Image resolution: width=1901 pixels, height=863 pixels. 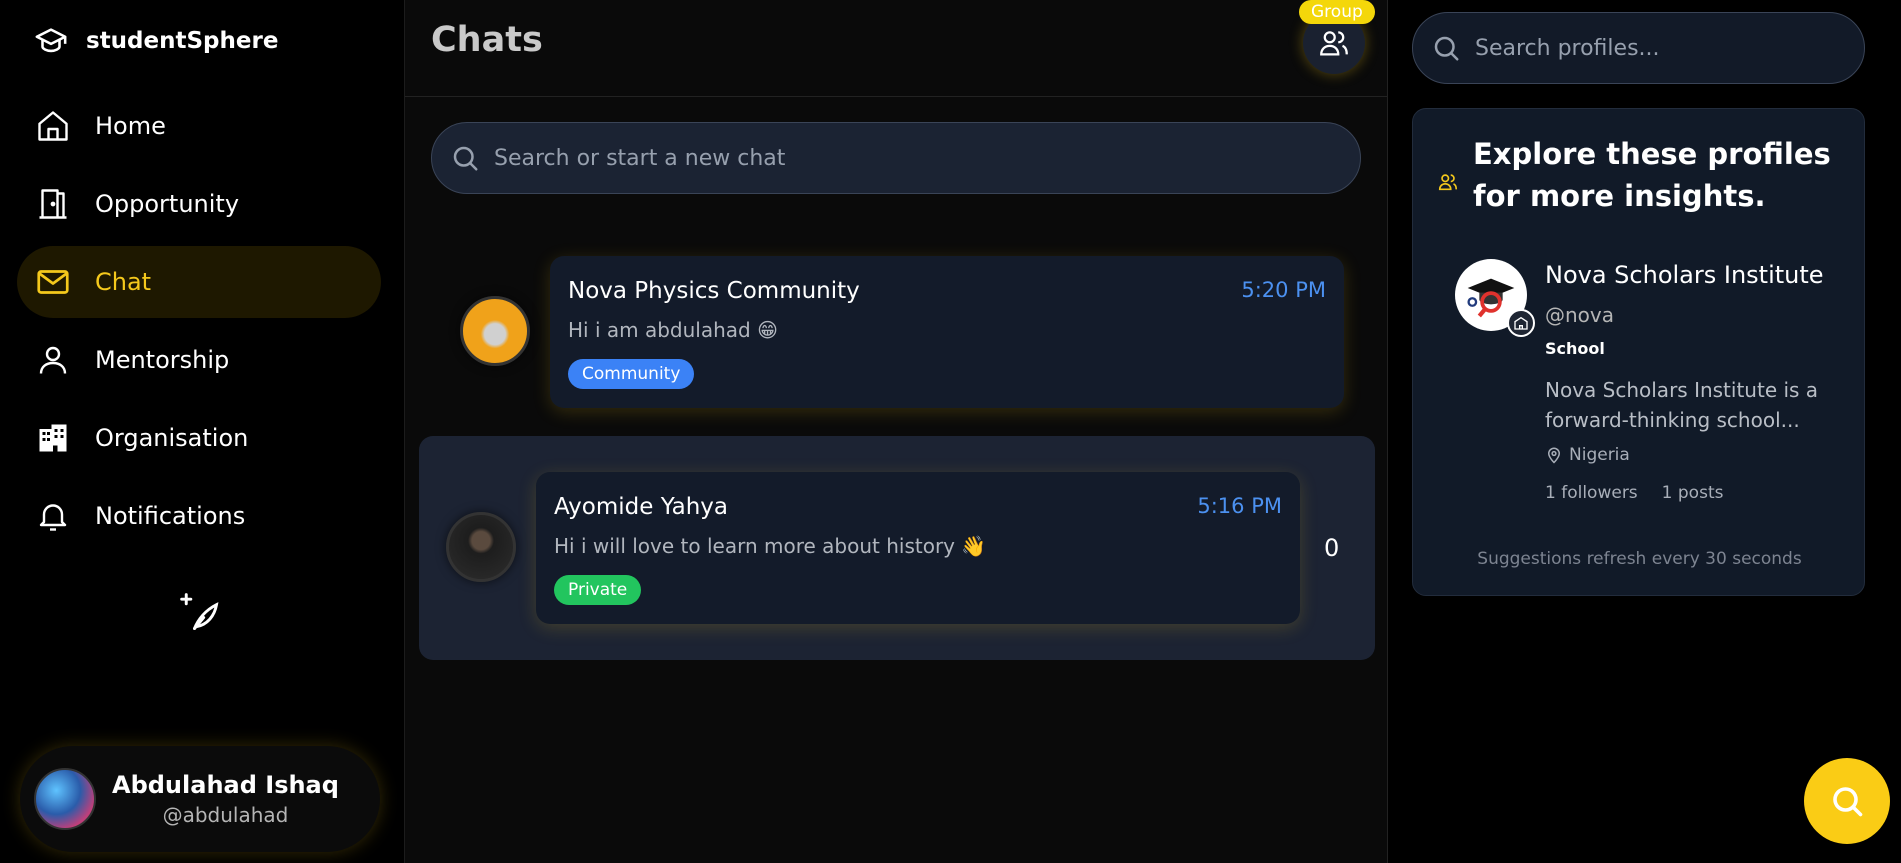 What do you see at coordinates (631, 374) in the screenshot?
I see `chat-type-badge: Community` at bounding box center [631, 374].